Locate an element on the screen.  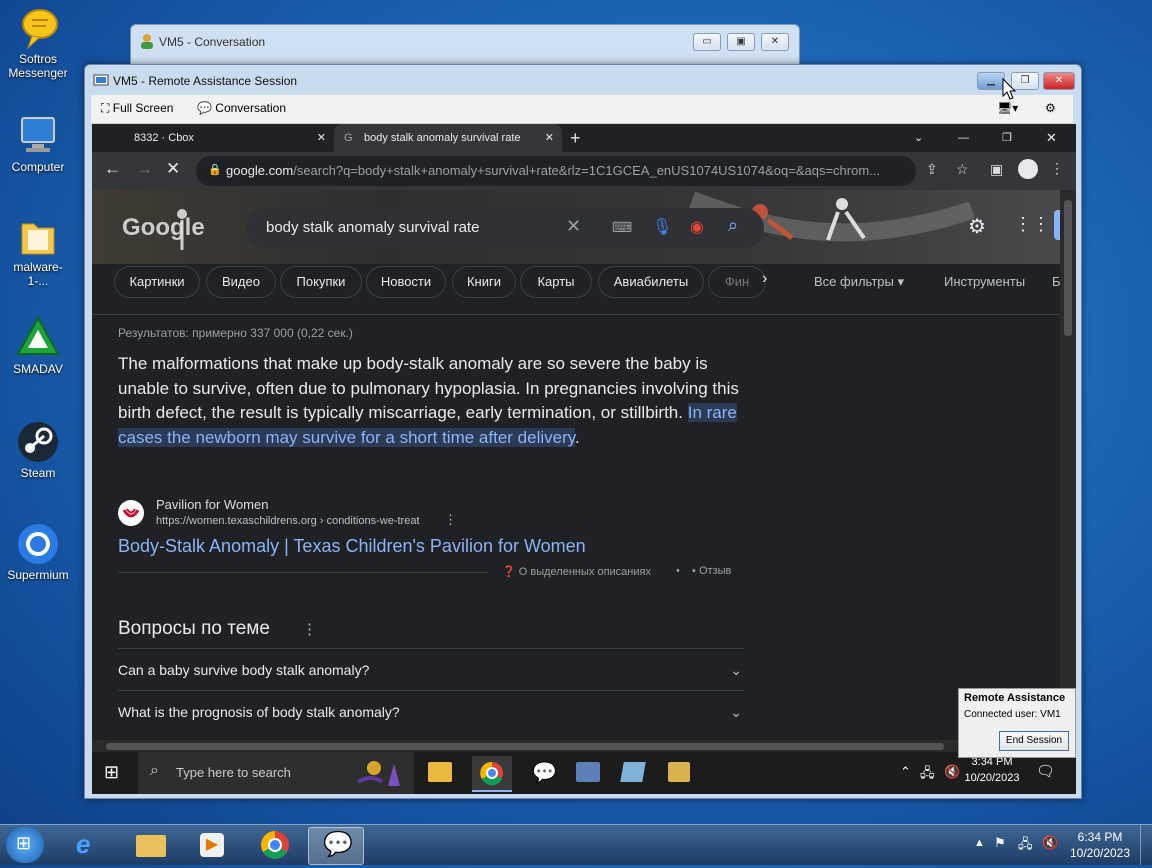
desktop-icon-computer: Computer is located at coordinates (38, 144).